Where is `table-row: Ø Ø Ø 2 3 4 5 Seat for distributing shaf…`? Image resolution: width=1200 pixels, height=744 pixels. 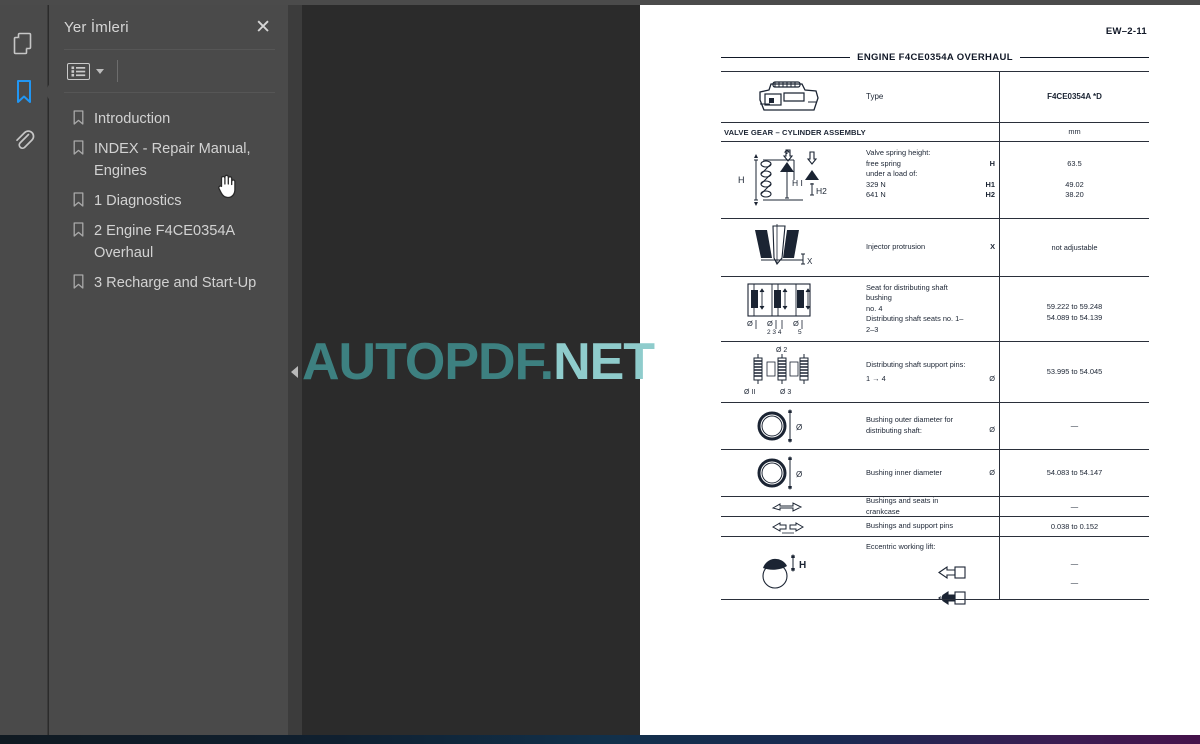
table-row: Ø Ø Ø 2 3 4 5 Seat for distributing shaf… is located at coordinates (935, 308).